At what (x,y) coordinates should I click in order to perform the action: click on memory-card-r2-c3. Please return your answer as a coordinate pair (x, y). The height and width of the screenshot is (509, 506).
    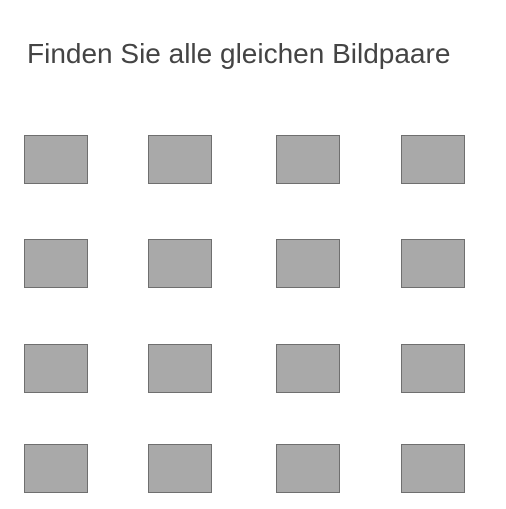
    Looking at the image, I should click on (308, 263).